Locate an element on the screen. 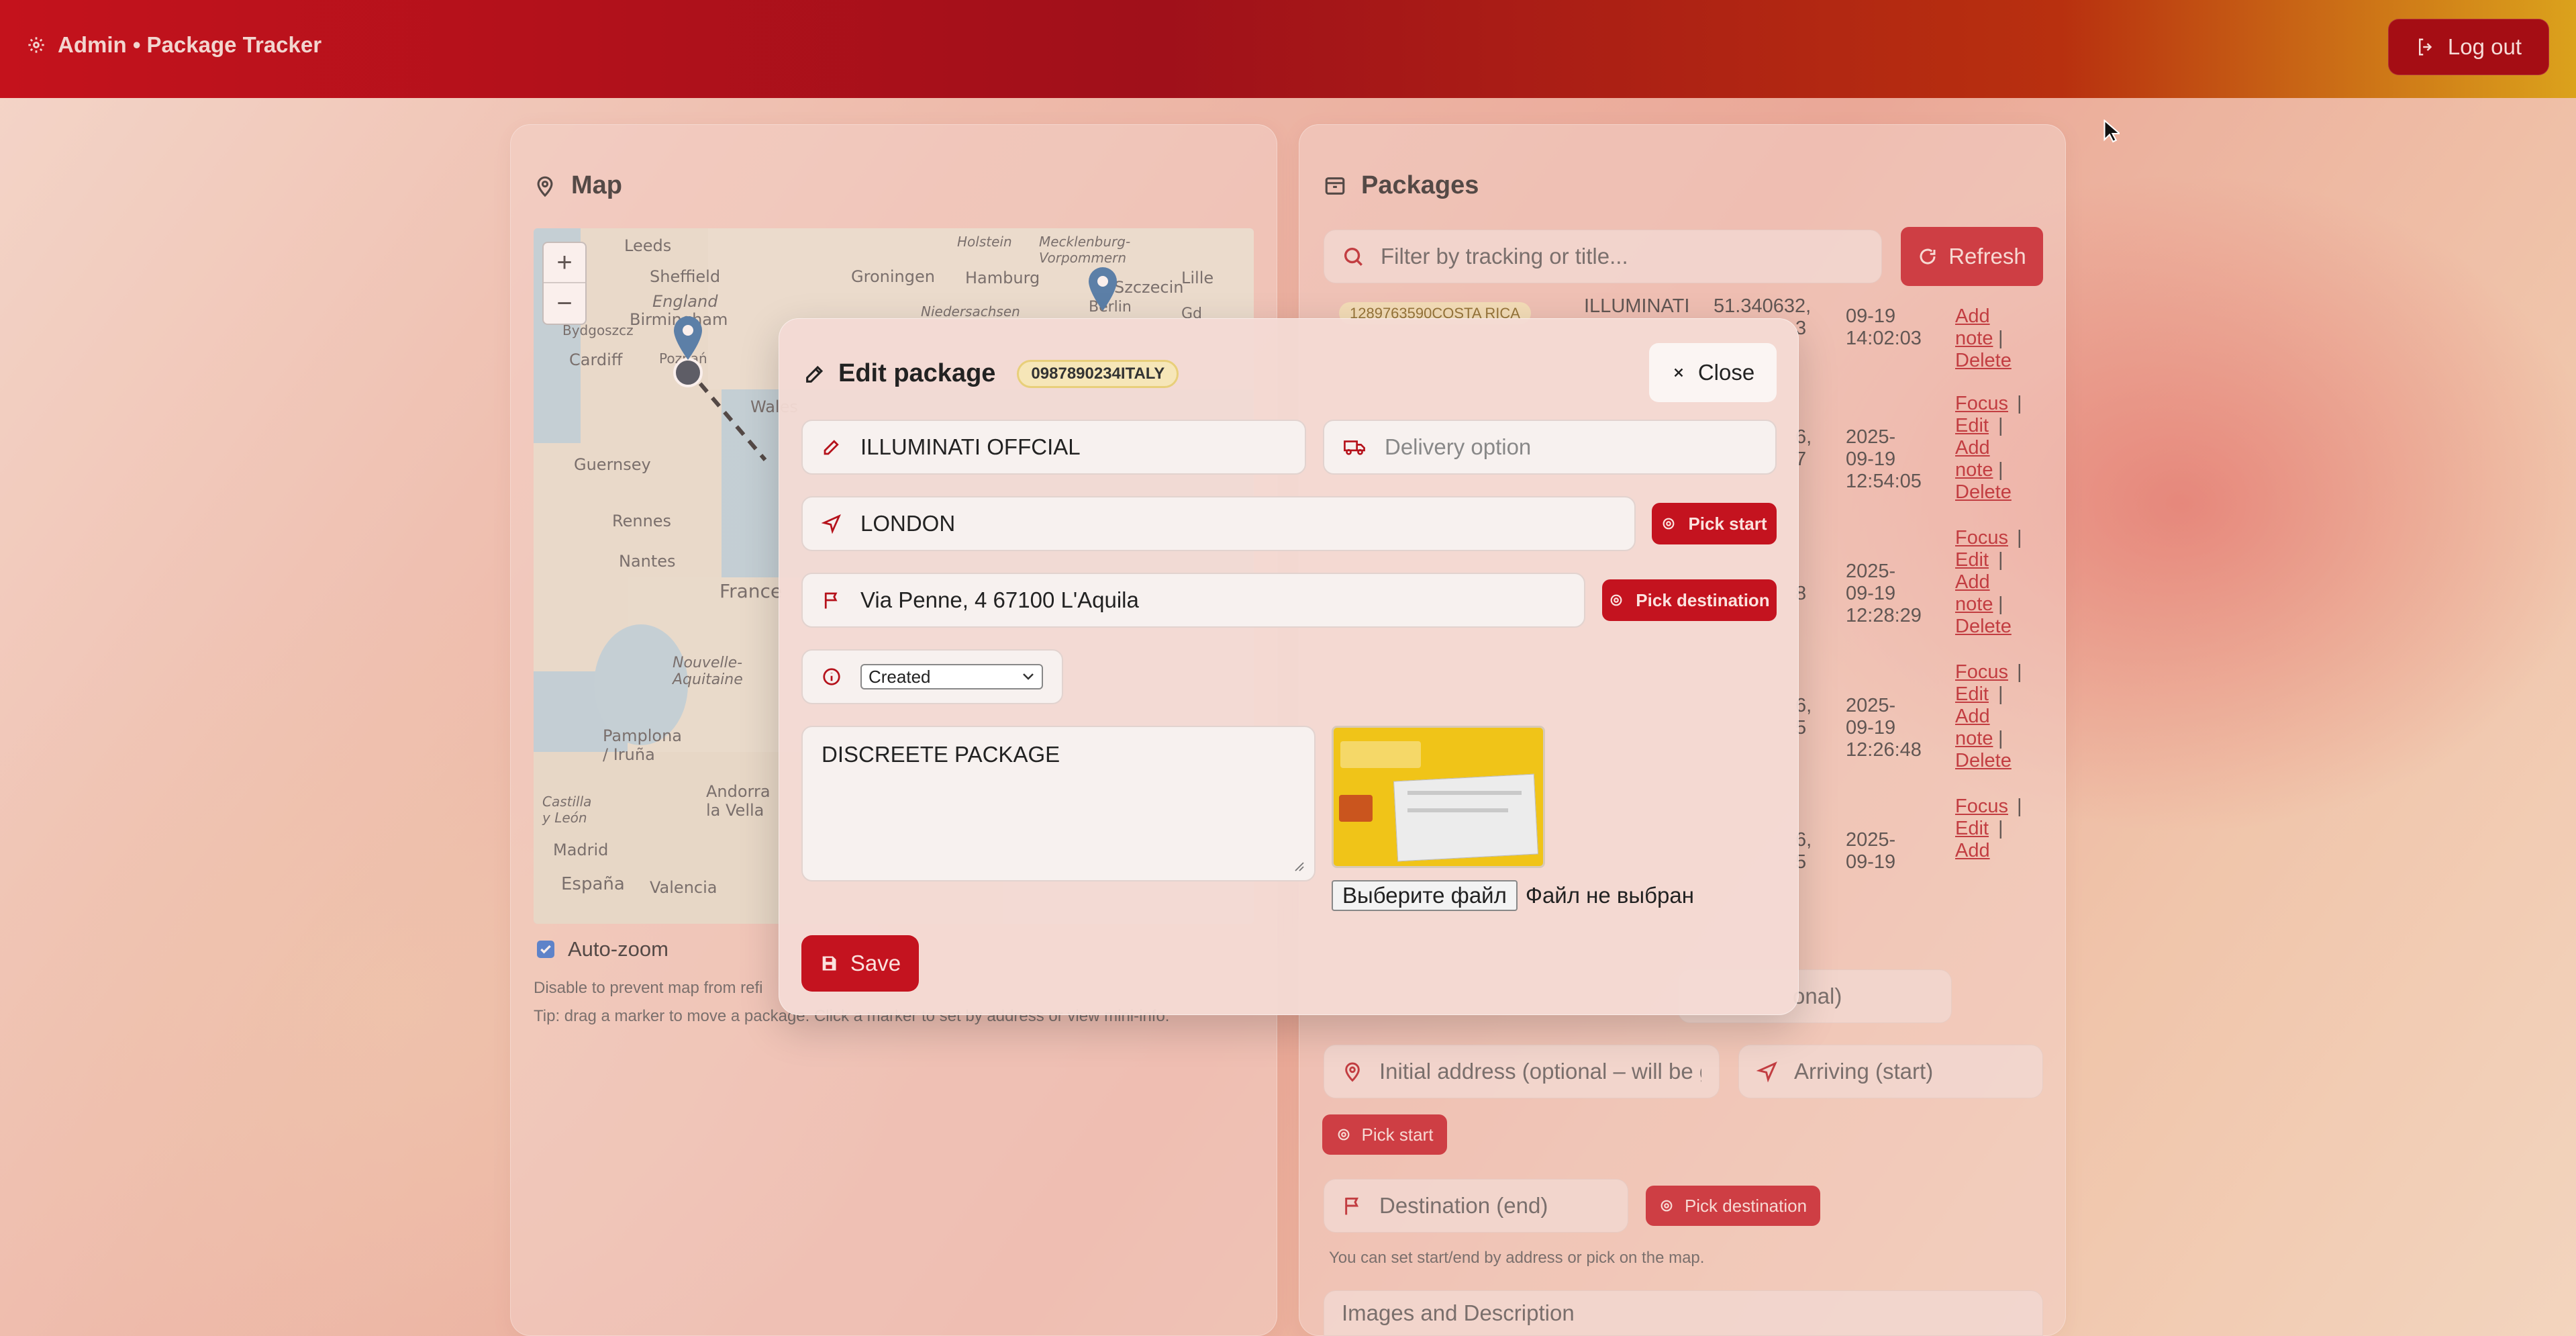 Image resolution: width=2576 pixels, height=1336 pixels. delivery-option-placeholder: Delivery option is located at coordinates (1458, 446).